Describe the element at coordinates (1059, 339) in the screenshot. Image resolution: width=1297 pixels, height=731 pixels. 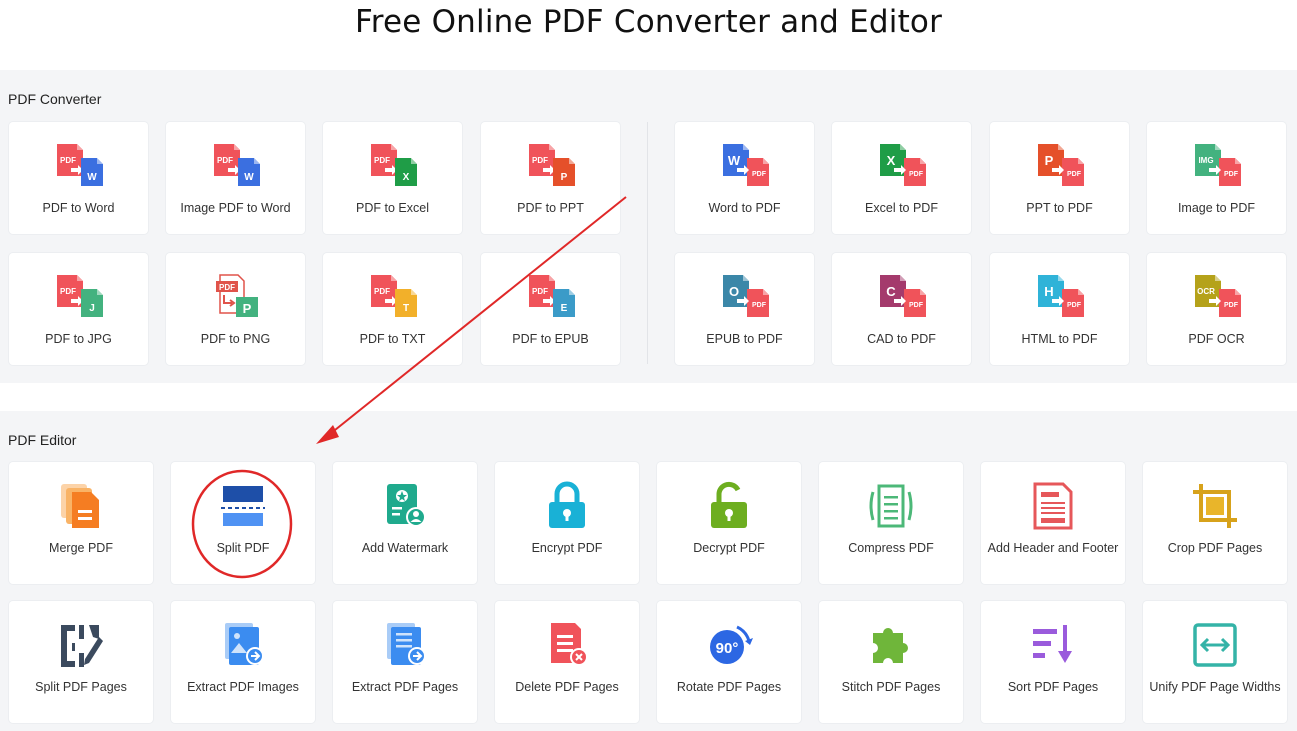
I see `tool-label: HTML to PDF` at that location.